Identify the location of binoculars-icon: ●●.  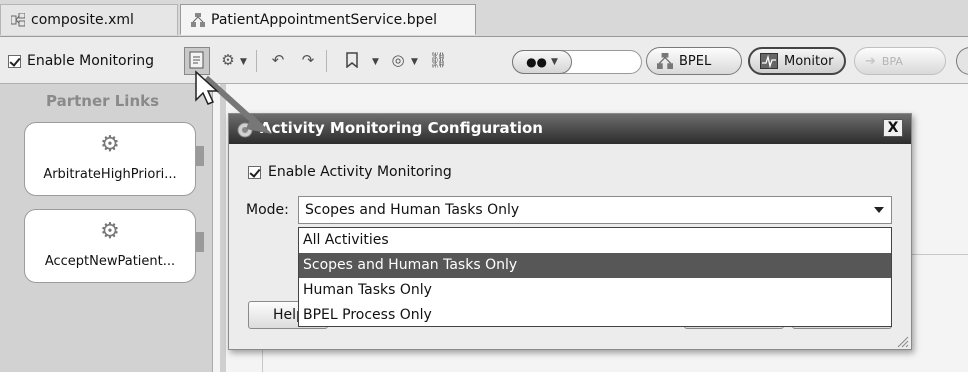
(537, 62).